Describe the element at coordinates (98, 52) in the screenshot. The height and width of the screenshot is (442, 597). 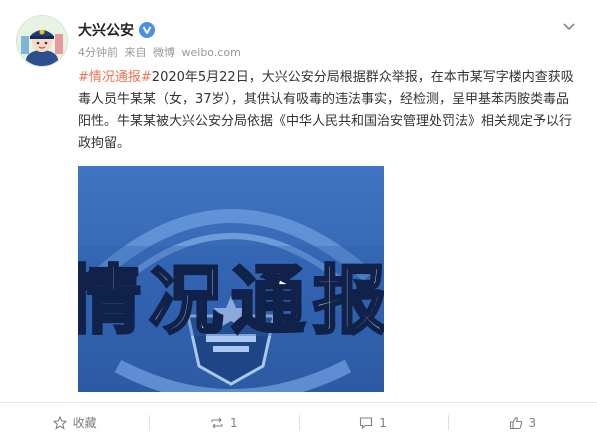
I see `post-time: 4分钟前` at that location.